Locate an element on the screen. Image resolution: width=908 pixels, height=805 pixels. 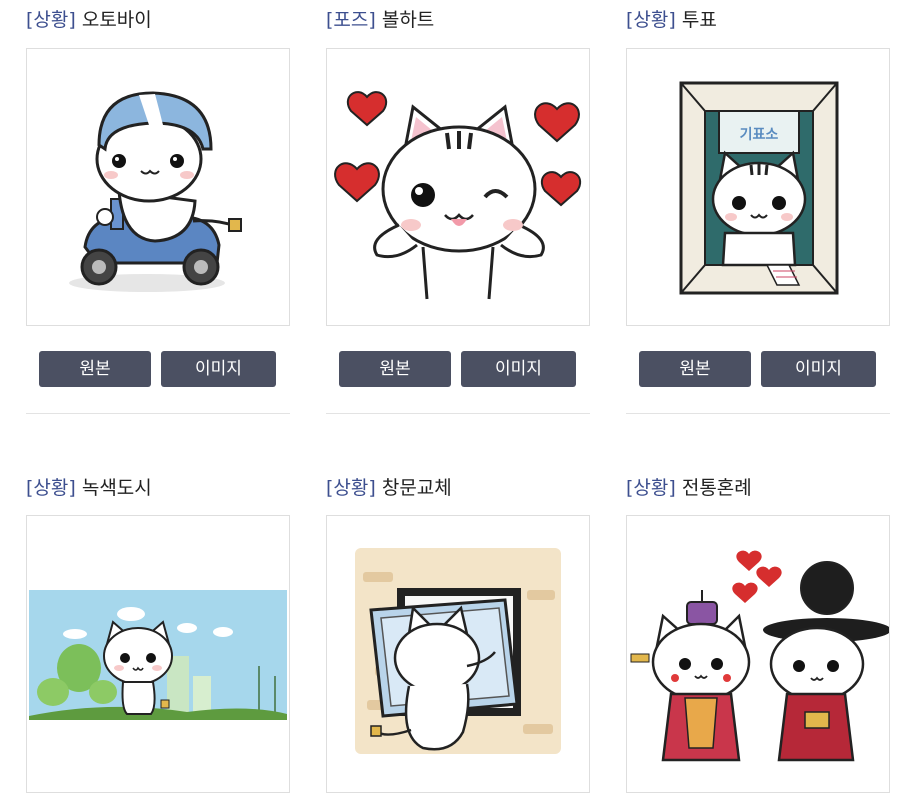
cat-green-city-illustration is located at coordinates (158, 655).